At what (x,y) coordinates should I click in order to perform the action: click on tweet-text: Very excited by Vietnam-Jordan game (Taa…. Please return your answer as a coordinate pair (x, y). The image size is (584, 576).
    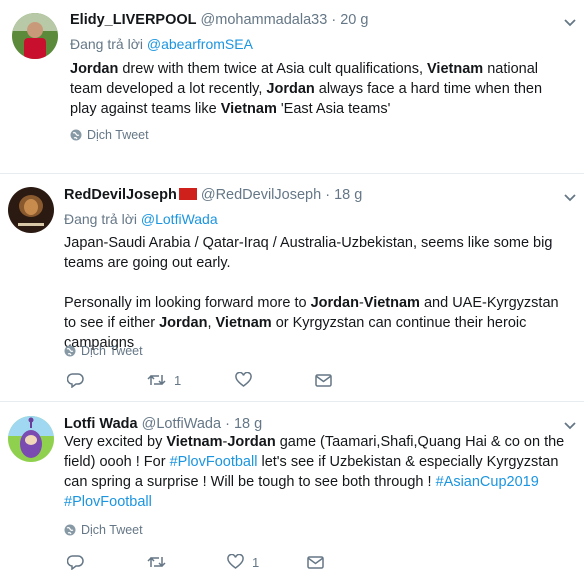
    Looking at the image, I should click on (317, 472).